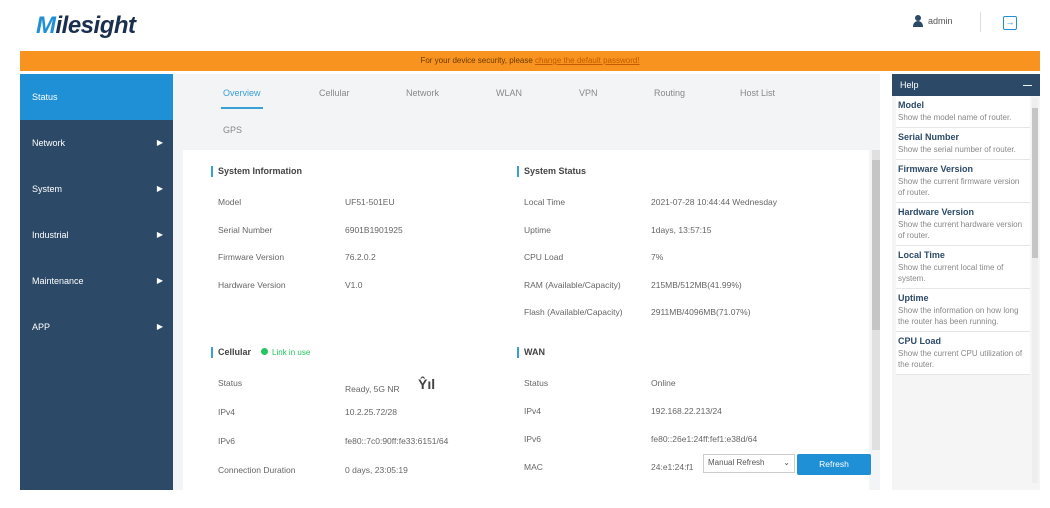 Image resolution: width=1050 pixels, height=508 pixels. What do you see at coordinates (918, 21) in the screenshot?
I see `user-icon` at bounding box center [918, 21].